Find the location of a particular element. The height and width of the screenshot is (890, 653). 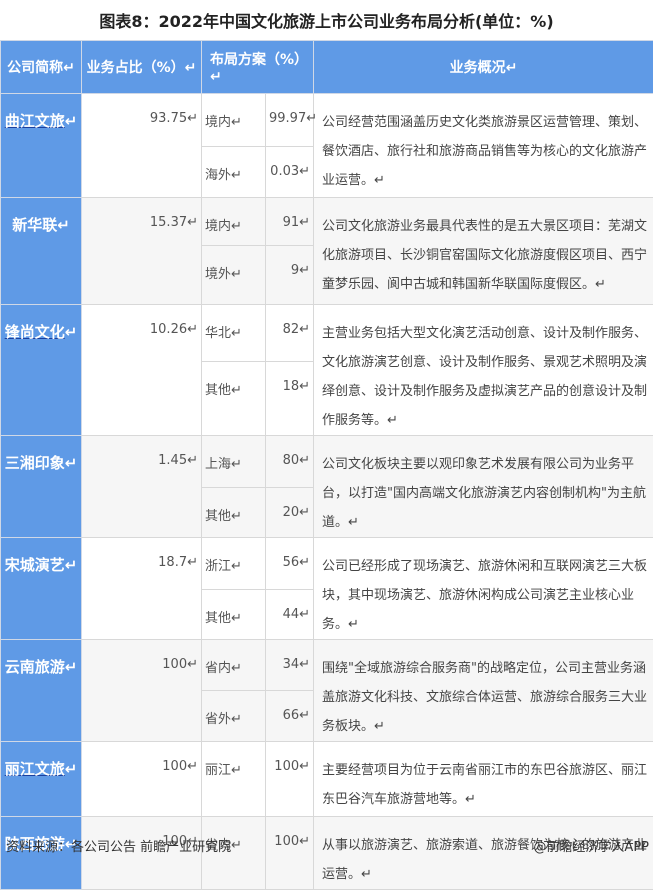

layout-percent: 66↵ is located at coordinates (290, 716).